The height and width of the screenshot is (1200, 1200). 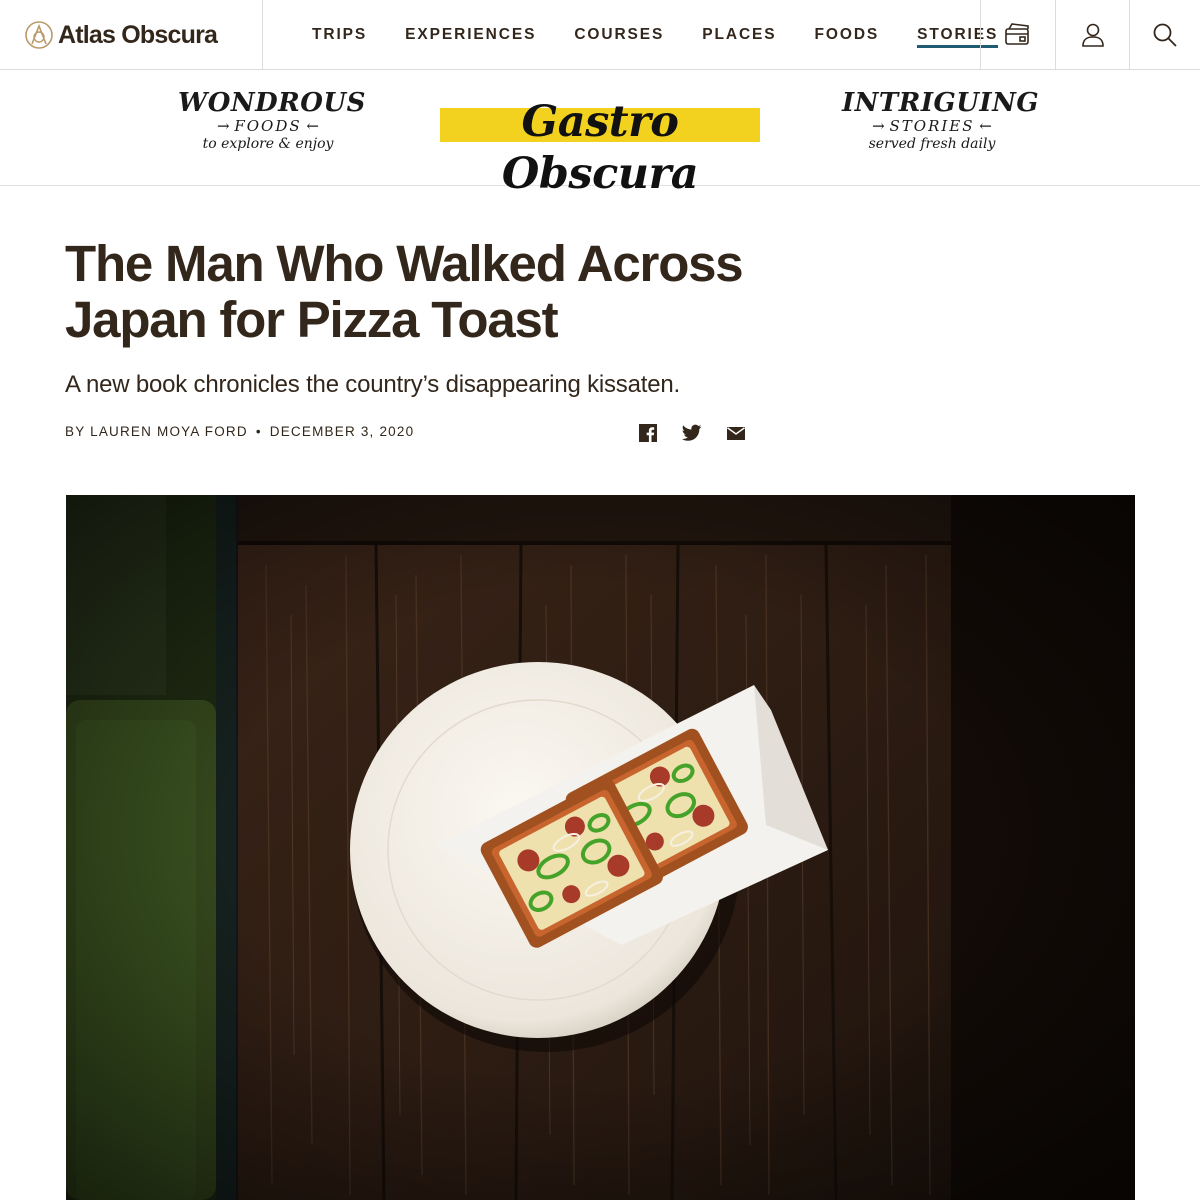 I want to click on share-twitter-button, so click(x=692, y=433).